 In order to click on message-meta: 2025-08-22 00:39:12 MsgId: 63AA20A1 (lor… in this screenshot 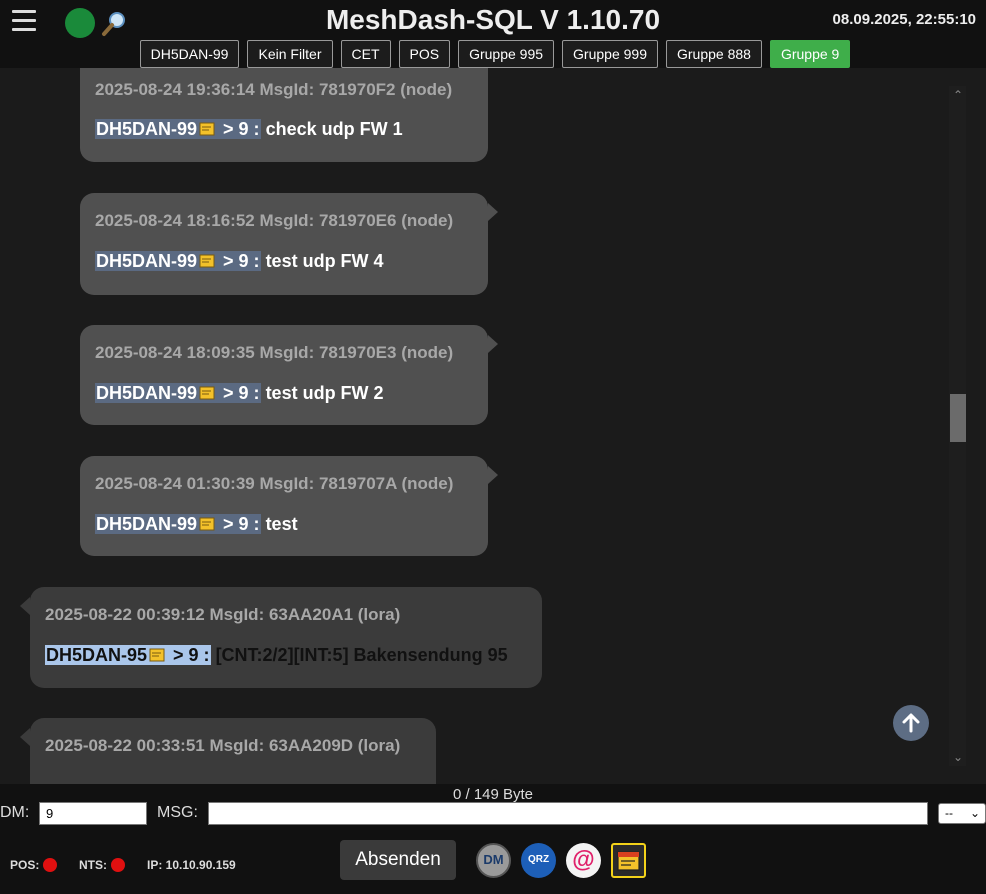, I will do `click(223, 614)`.